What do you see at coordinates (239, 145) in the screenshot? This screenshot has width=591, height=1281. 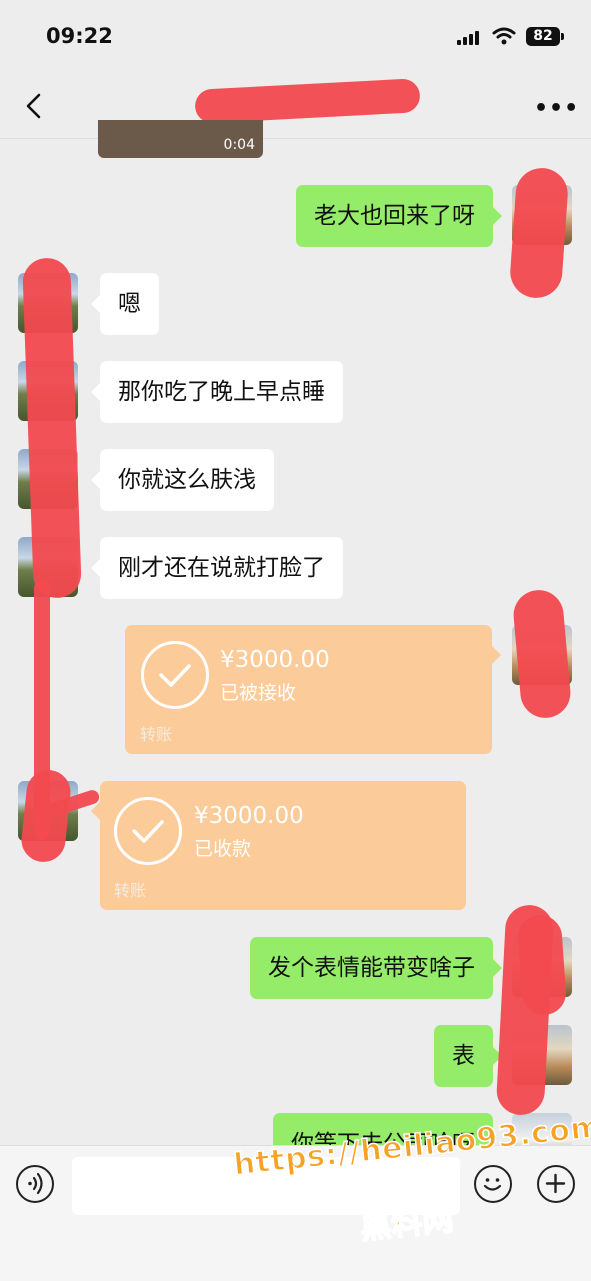 I see `video-duration: 0:04` at bounding box center [239, 145].